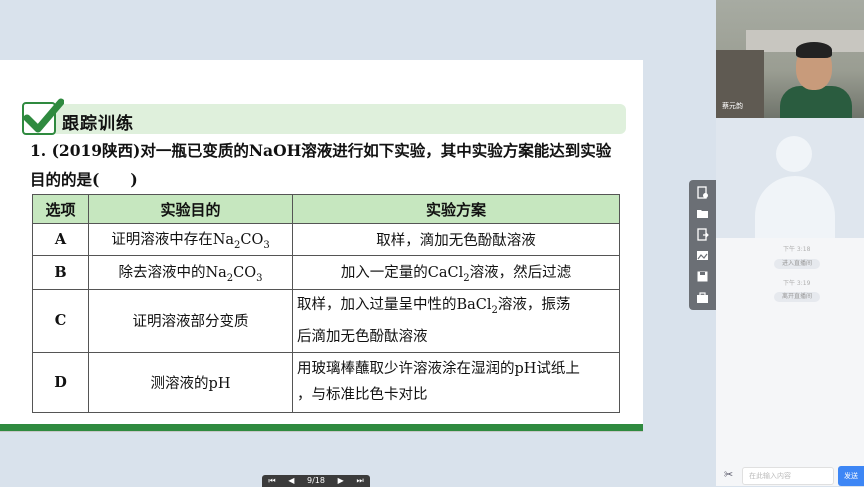  I want to click on row-purpose: 测溶液的pH, so click(190, 382).